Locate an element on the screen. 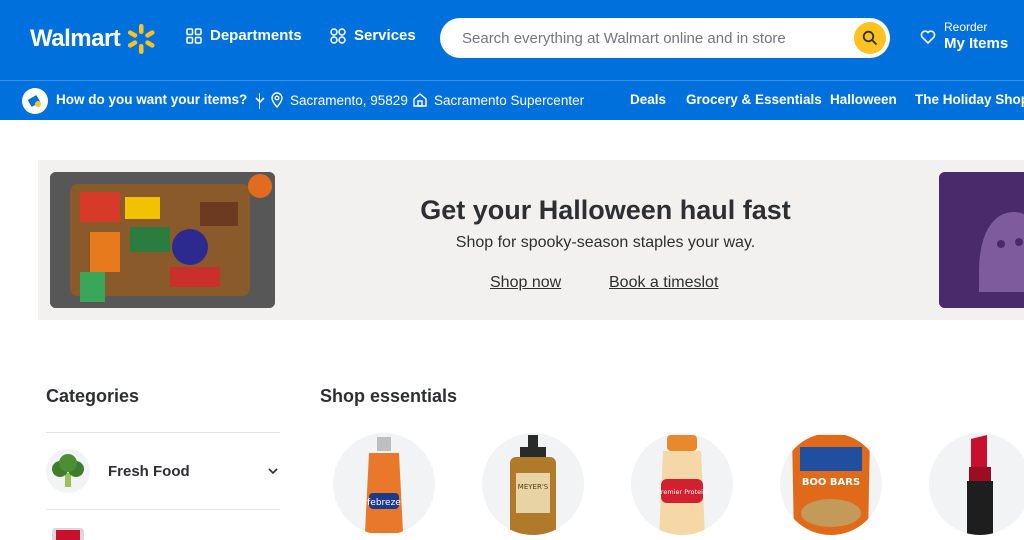 This screenshot has height=540, width=1024. shop-now-link: Shop now is located at coordinates (525, 283).